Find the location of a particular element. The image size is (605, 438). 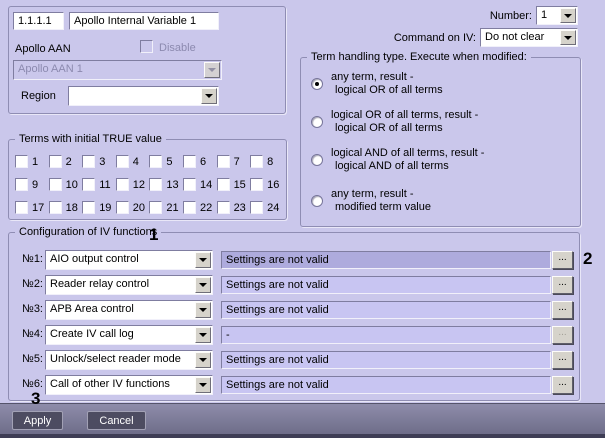

aan-select: Apollo AAN 1 is located at coordinates (117, 70).